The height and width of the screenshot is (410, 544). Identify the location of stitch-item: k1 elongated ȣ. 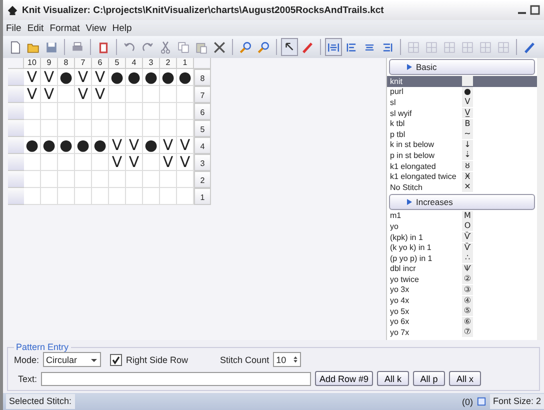
(462, 166).